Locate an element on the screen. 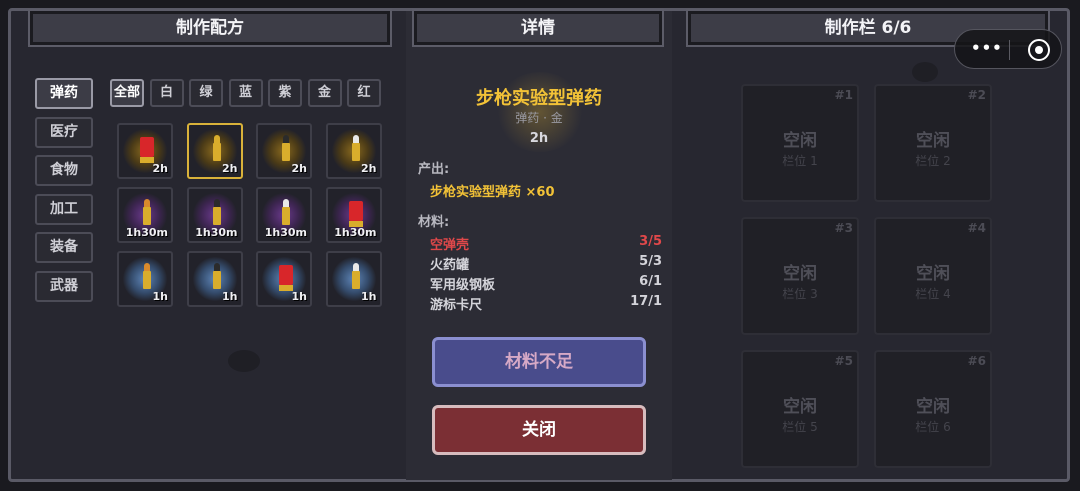 The width and height of the screenshot is (1080, 491). mini-program-capsule: ••• is located at coordinates (1008, 49).